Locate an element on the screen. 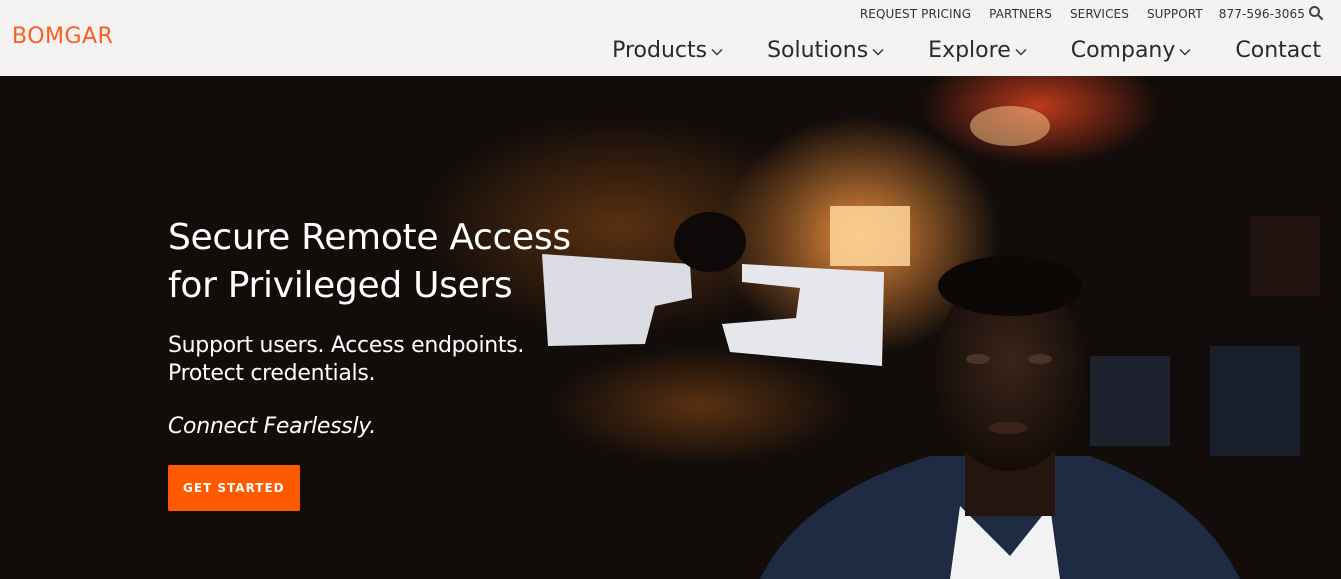 The height and width of the screenshot is (579, 1341). util-link-partners: PARTNERS is located at coordinates (1020, 14).